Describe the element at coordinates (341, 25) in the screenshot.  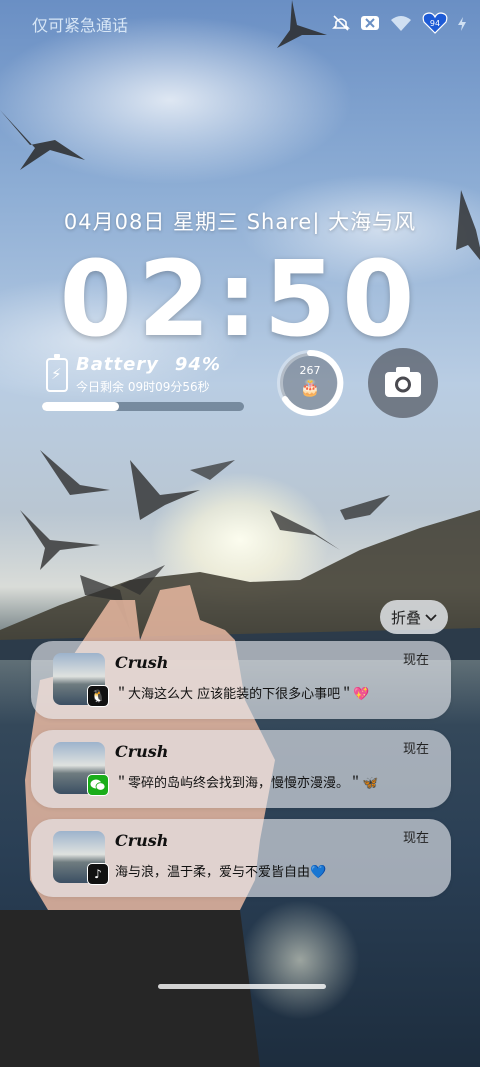
I see `mute-icon` at that location.